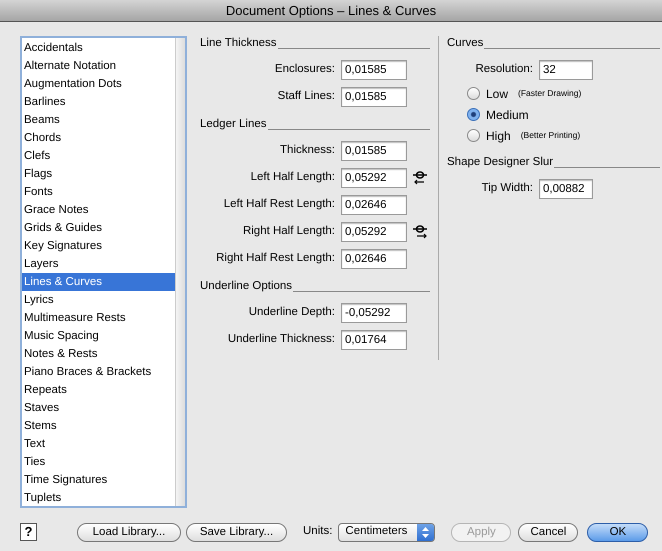 The height and width of the screenshot is (551, 662). I want to click on field-label: Left Half Length:, so click(293, 177).